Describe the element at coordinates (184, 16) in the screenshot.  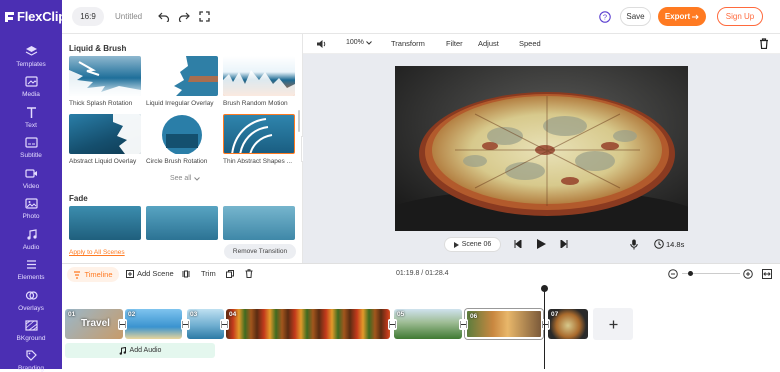
I see `redo-icon` at that location.